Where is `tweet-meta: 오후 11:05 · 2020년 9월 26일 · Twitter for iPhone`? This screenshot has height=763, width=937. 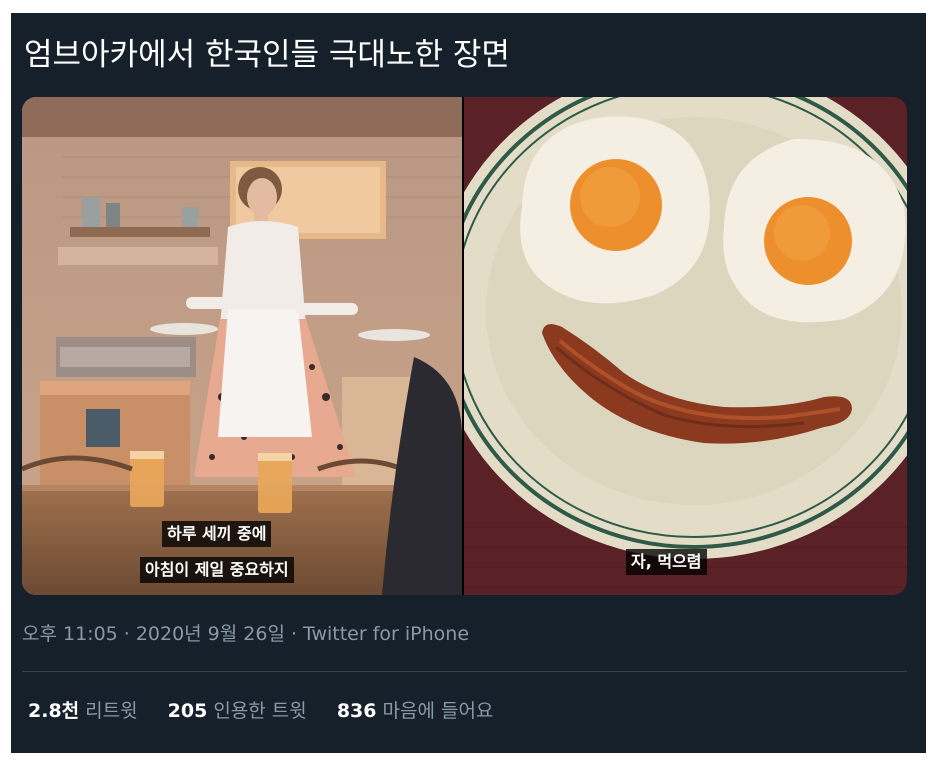 tweet-meta: 오후 11:05 · 2020년 9월 26일 · Twitter for iPhone is located at coordinates (245, 634).